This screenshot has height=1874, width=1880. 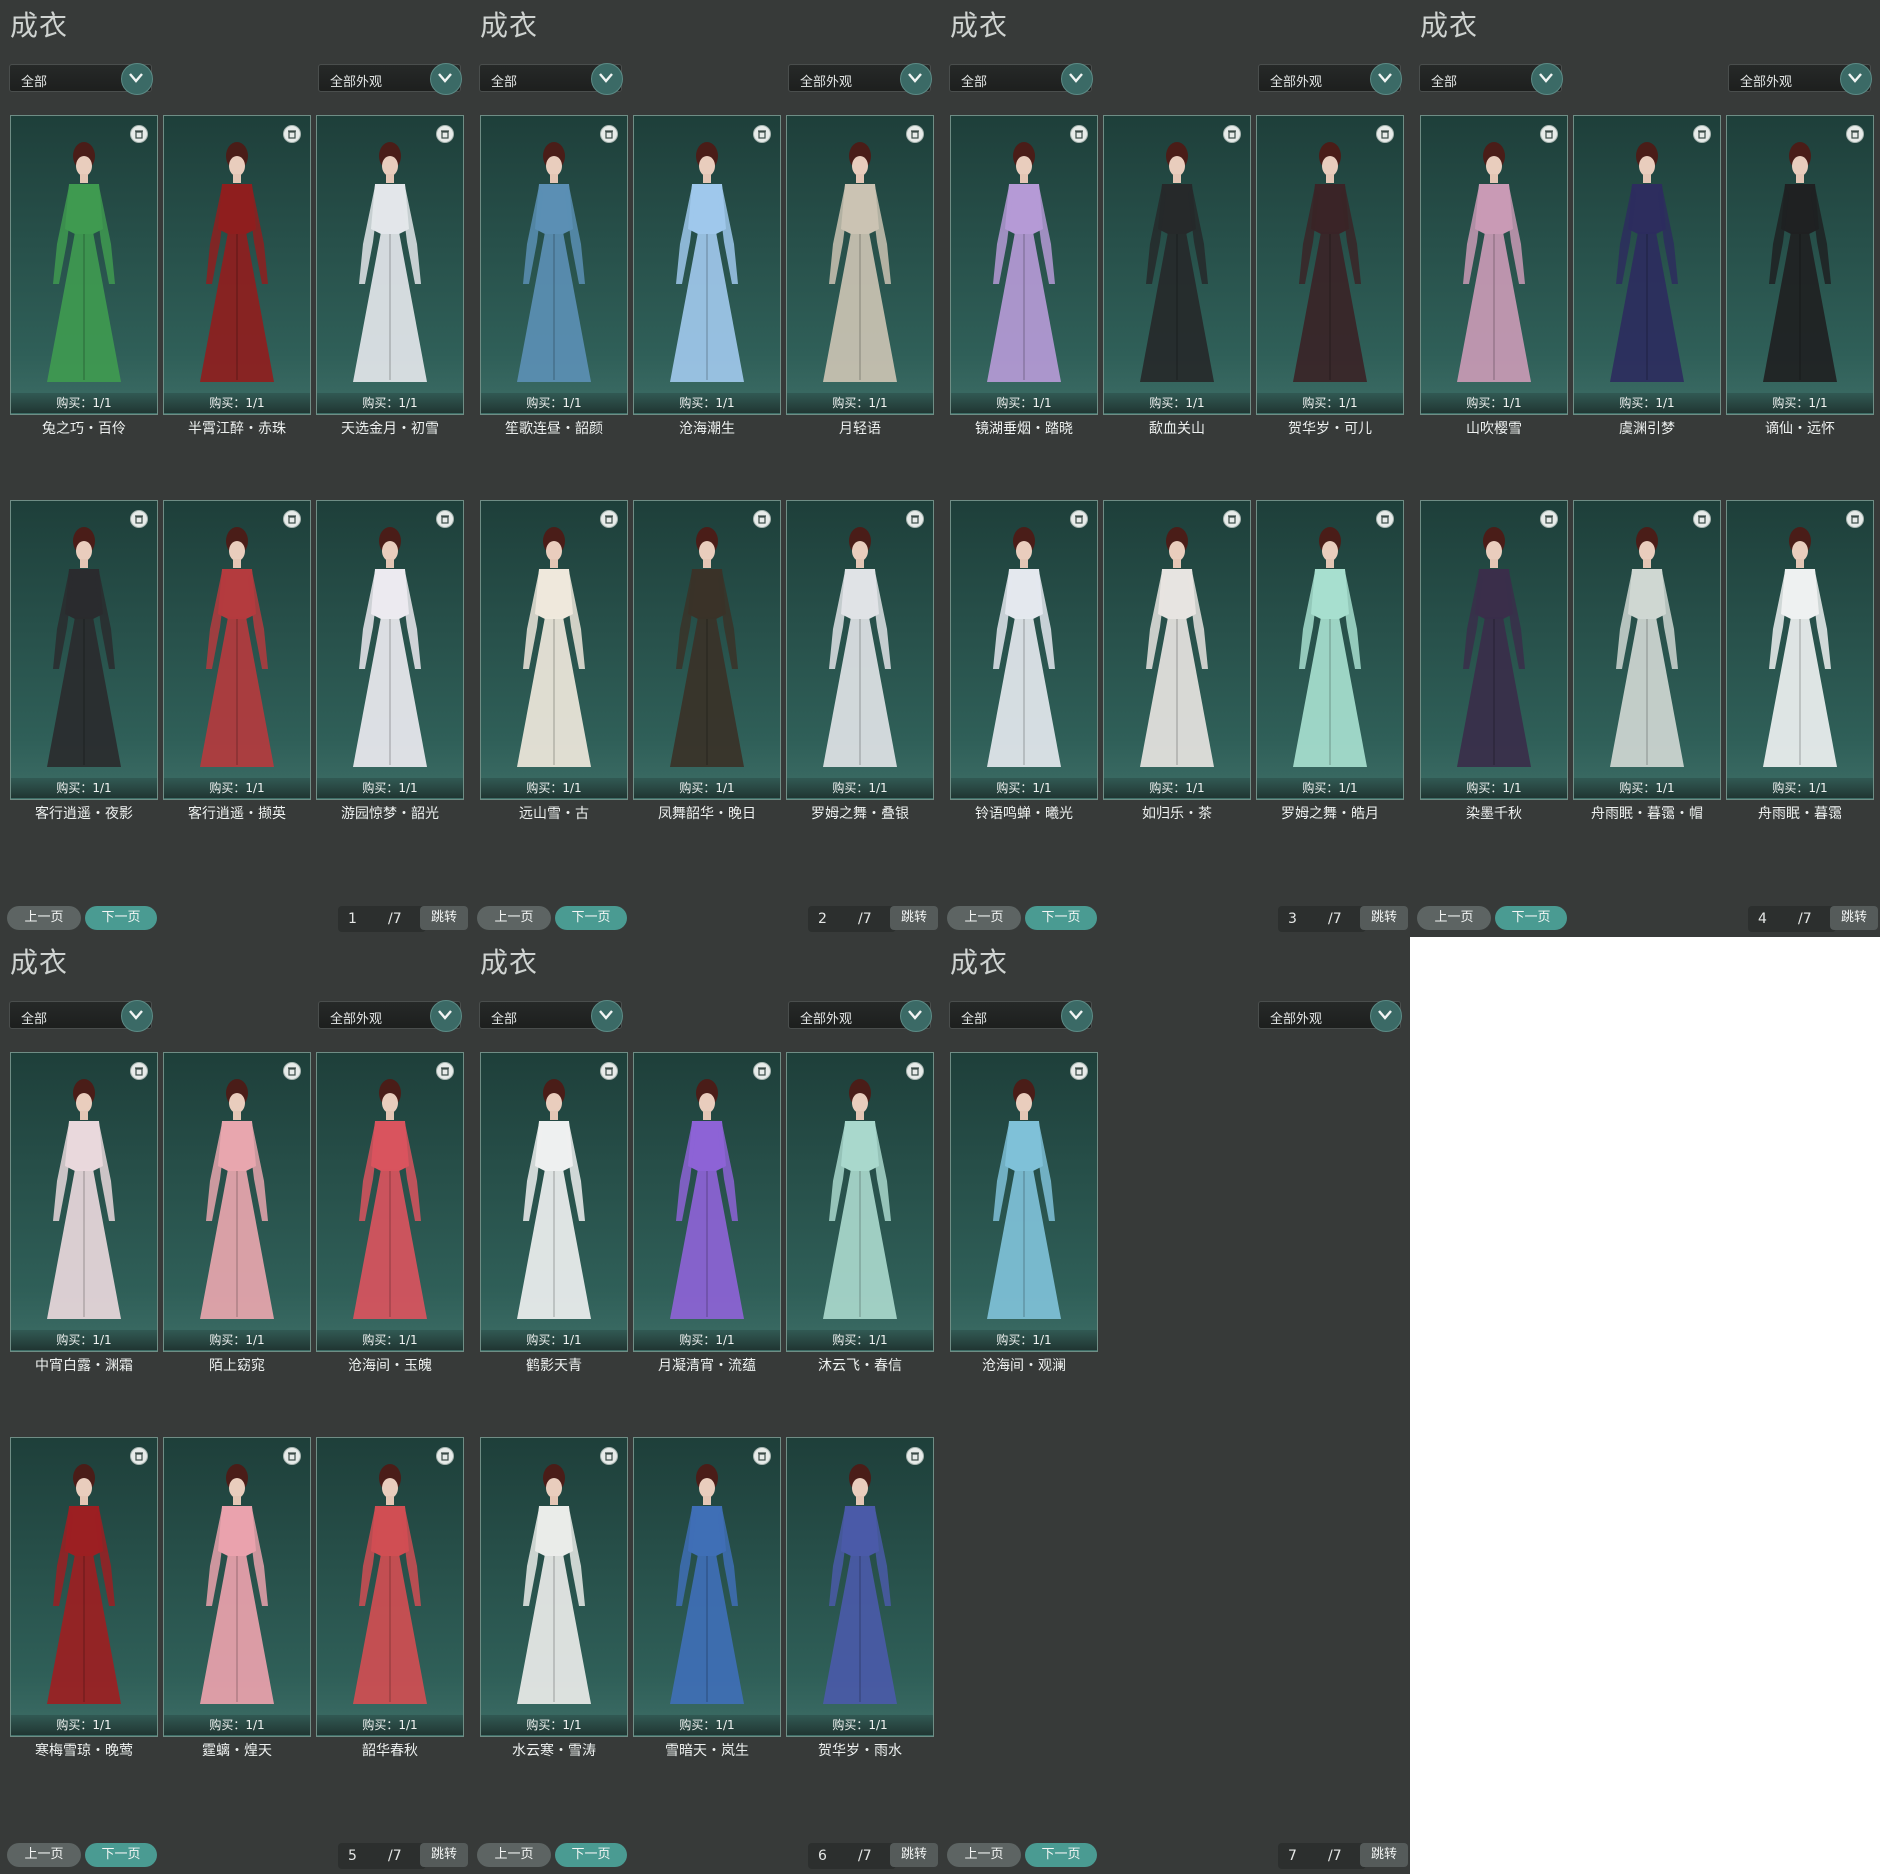 What do you see at coordinates (1792, 919) in the screenshot?
I see `page-number-input: 4/7` at bounding box center [1792, 919].